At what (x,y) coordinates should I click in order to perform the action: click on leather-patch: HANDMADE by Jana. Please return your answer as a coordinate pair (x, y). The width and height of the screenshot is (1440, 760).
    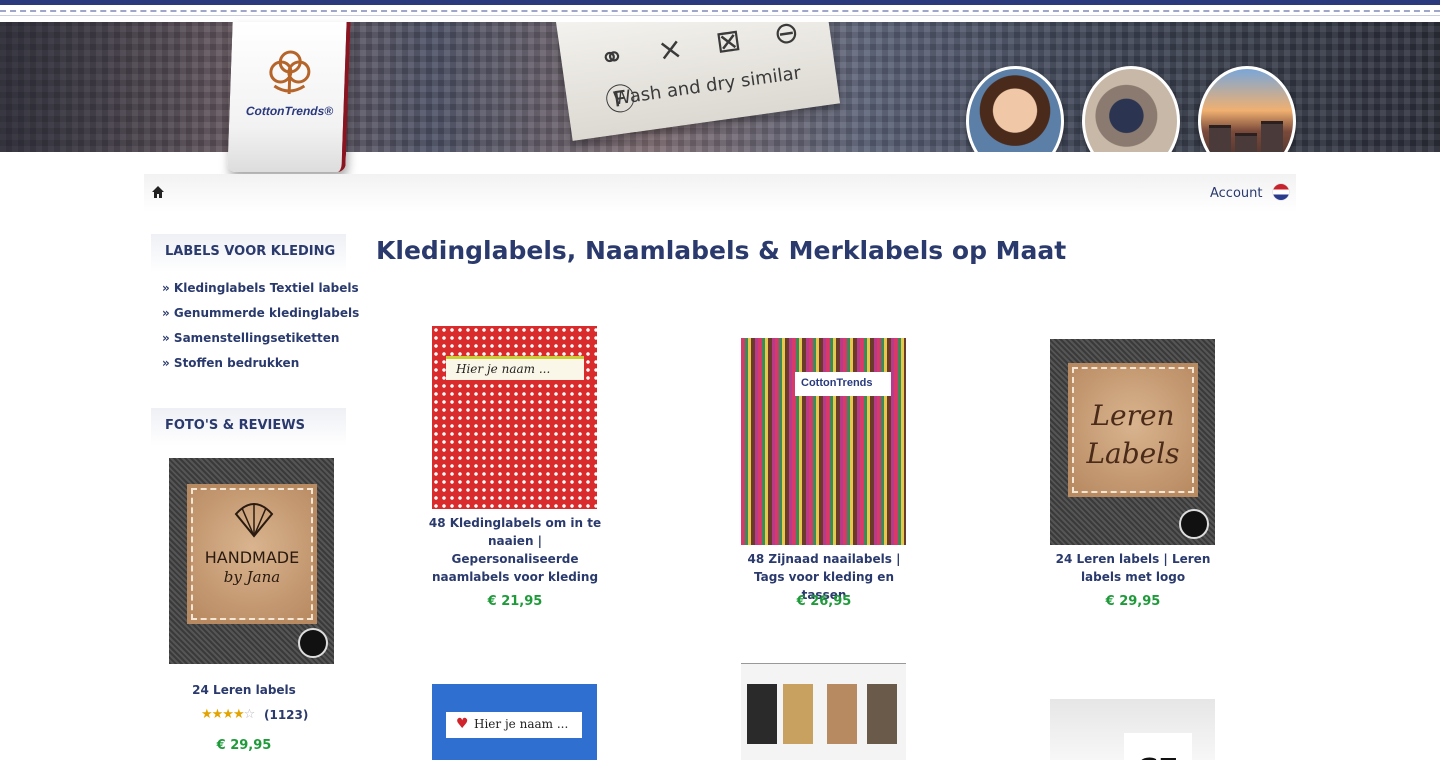
    Looking at the image, I should click on (252, 554).